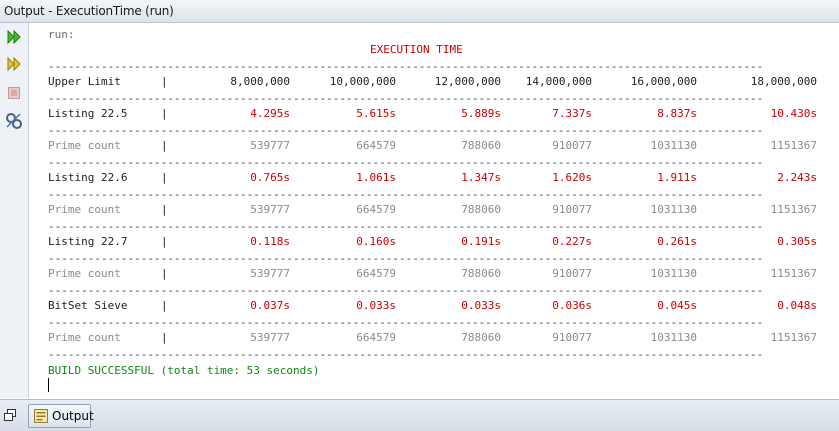 The height and width of the screenshot is (431, 839). Describe the element at coordinates (61, 34) in the screenshot. I see `run-label: run:` at that location.